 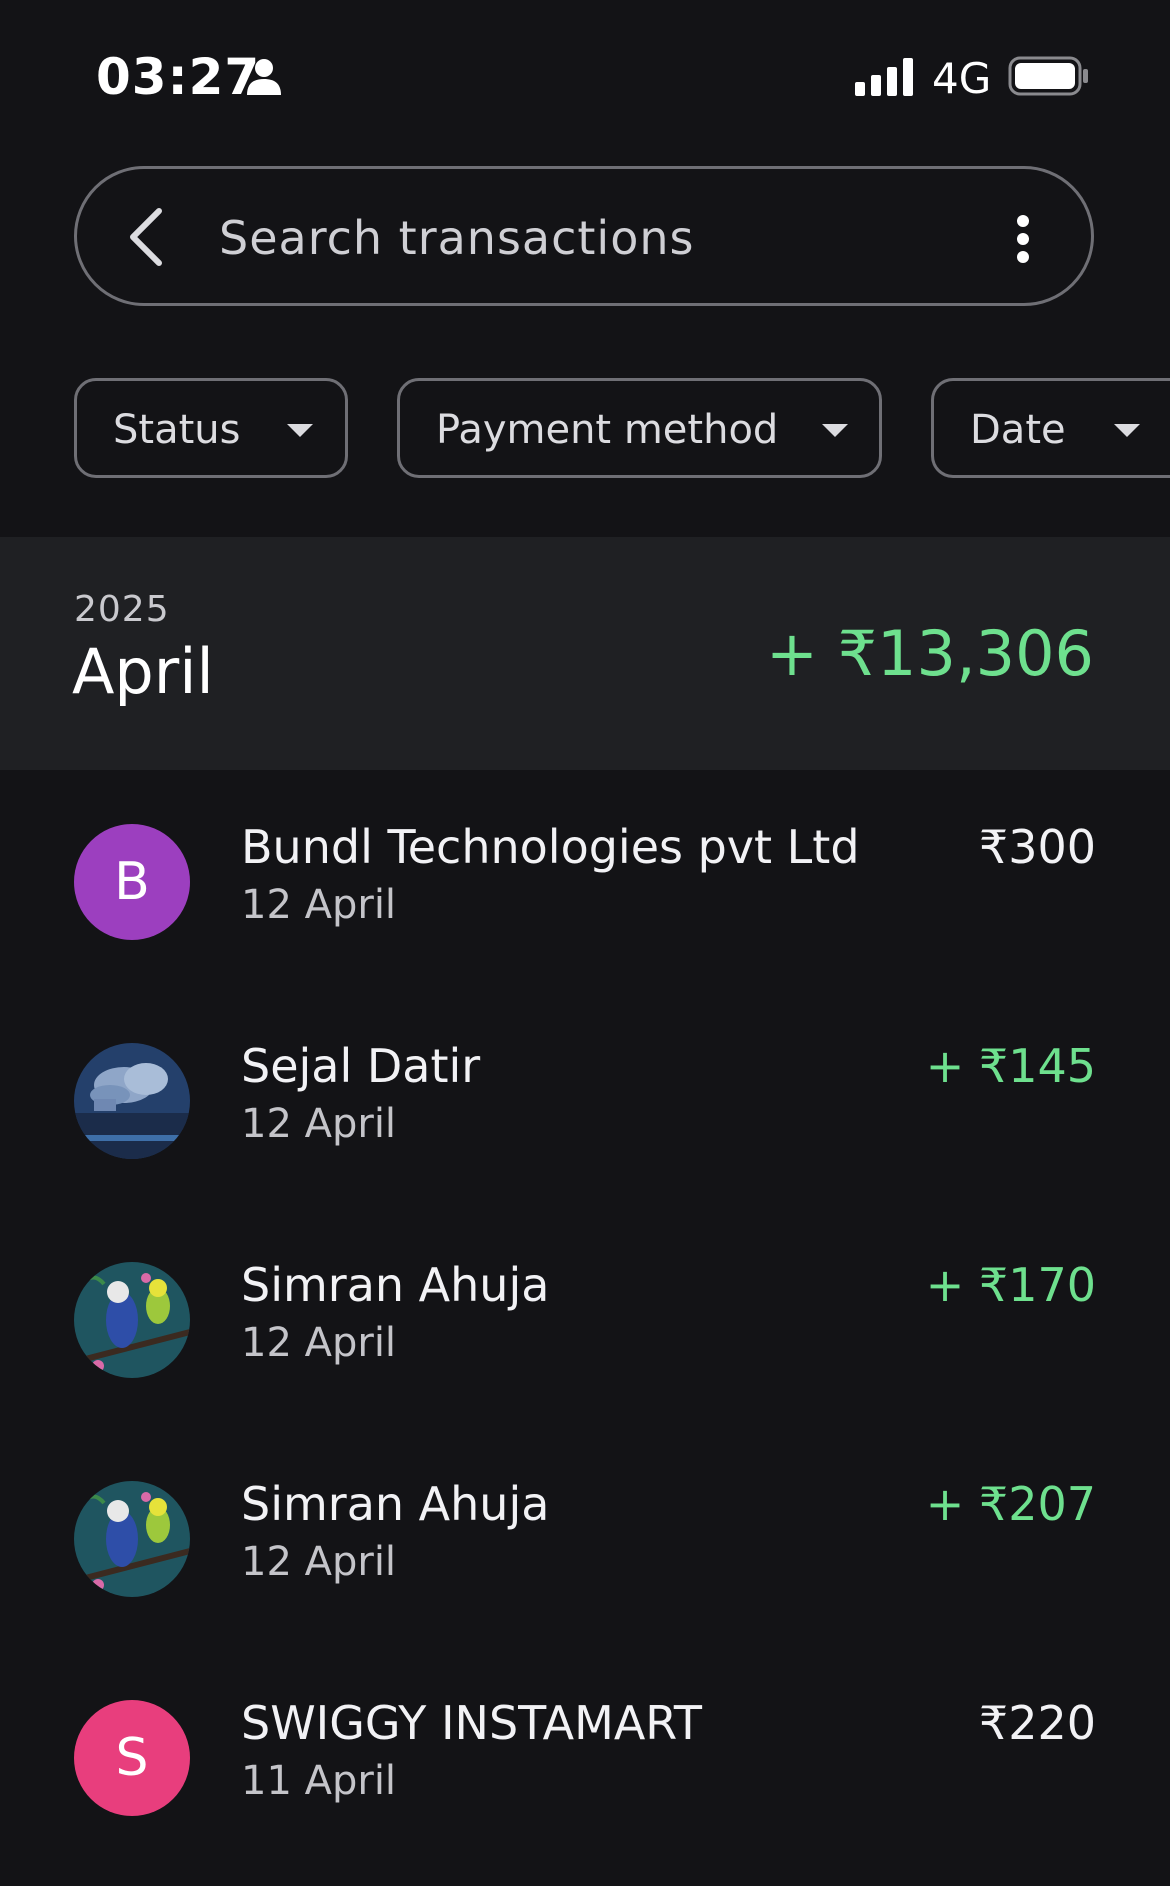 What do you see at coordinates (145, 239) in the screenshot?
I see `back-arrow-icon` at bounding box center [145, 239].